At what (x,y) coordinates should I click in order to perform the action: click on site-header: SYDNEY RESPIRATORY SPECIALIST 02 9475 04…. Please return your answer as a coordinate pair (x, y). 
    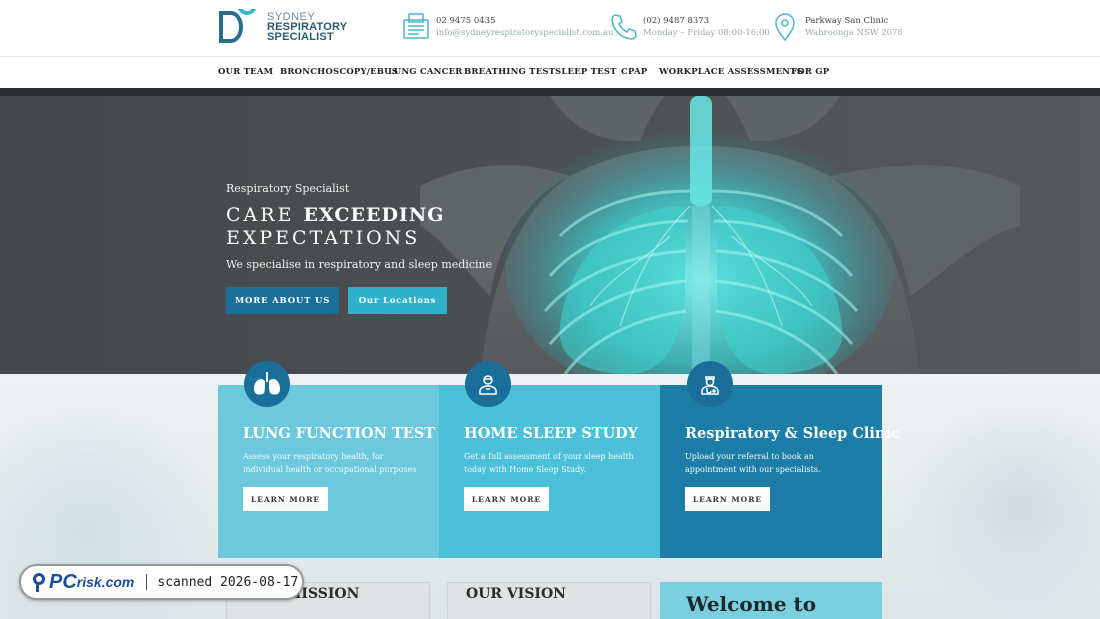
    Looking at the image, I should click on (550, 28).